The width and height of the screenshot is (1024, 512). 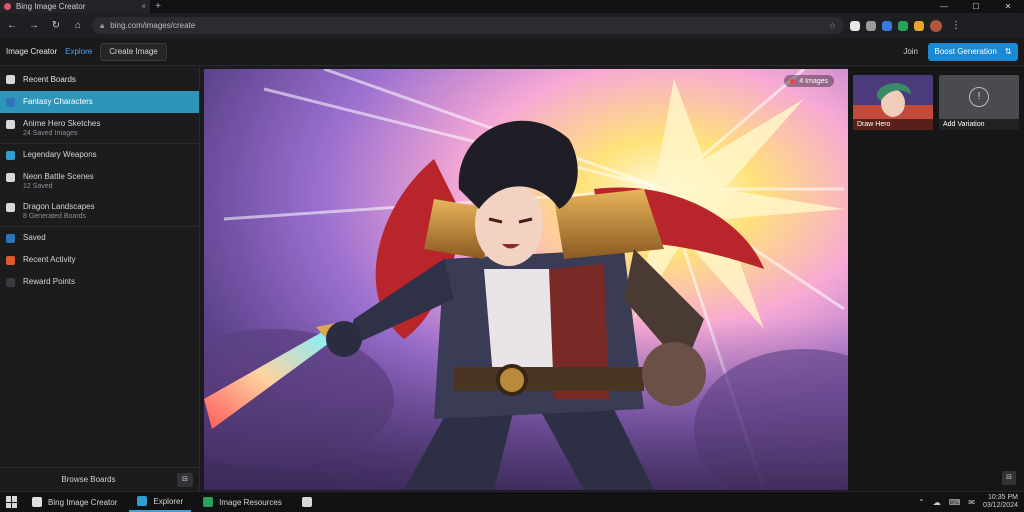 What do you see at coordinates (34, 237) in the screenshot?
I see `sidebar-item-label: Saved` at bounding box center [34, 237].